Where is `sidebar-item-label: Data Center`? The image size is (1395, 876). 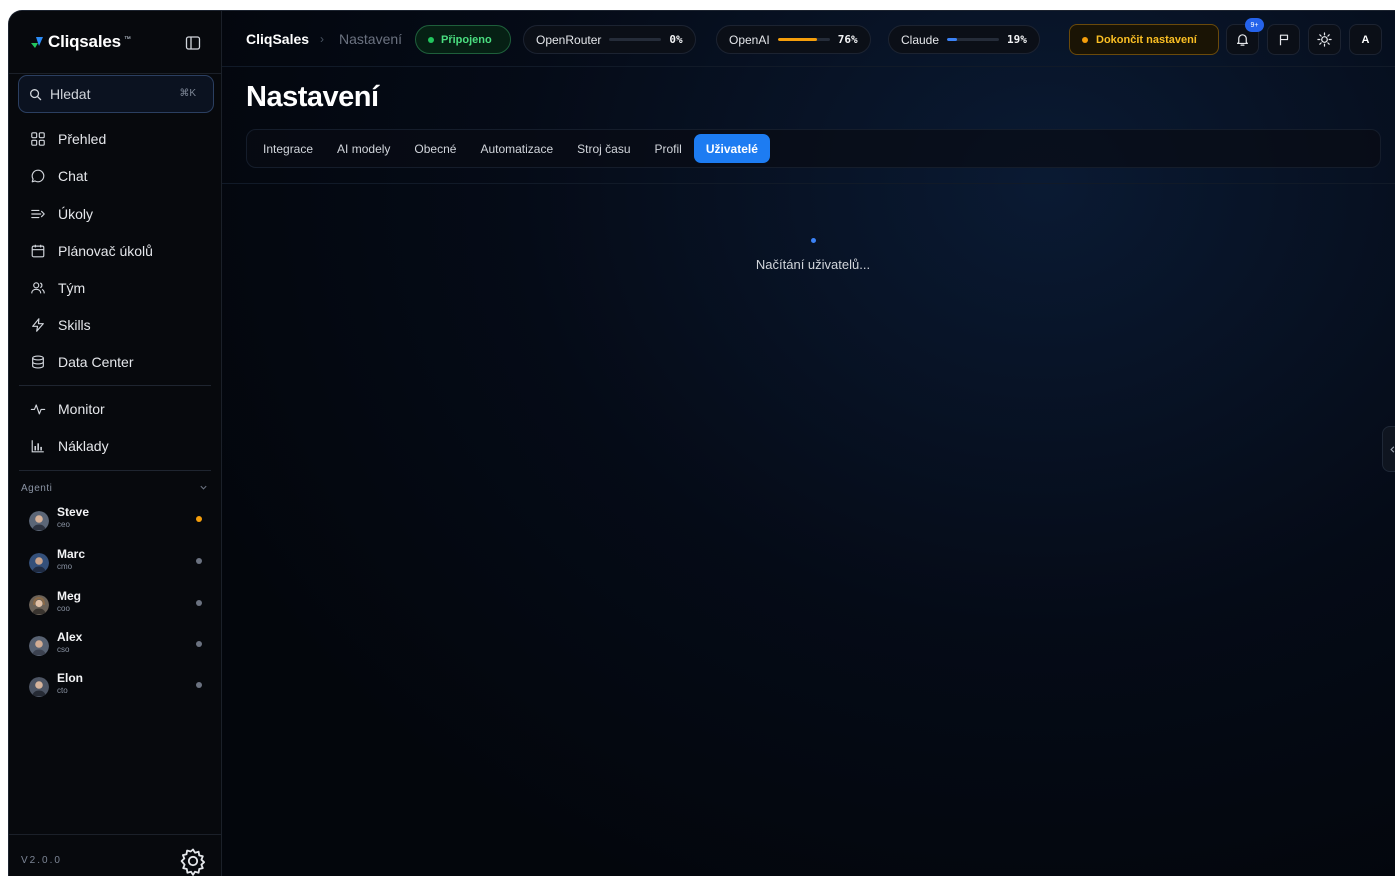
sidebar-item-label: Data Center is located at coordinates (96, 362).